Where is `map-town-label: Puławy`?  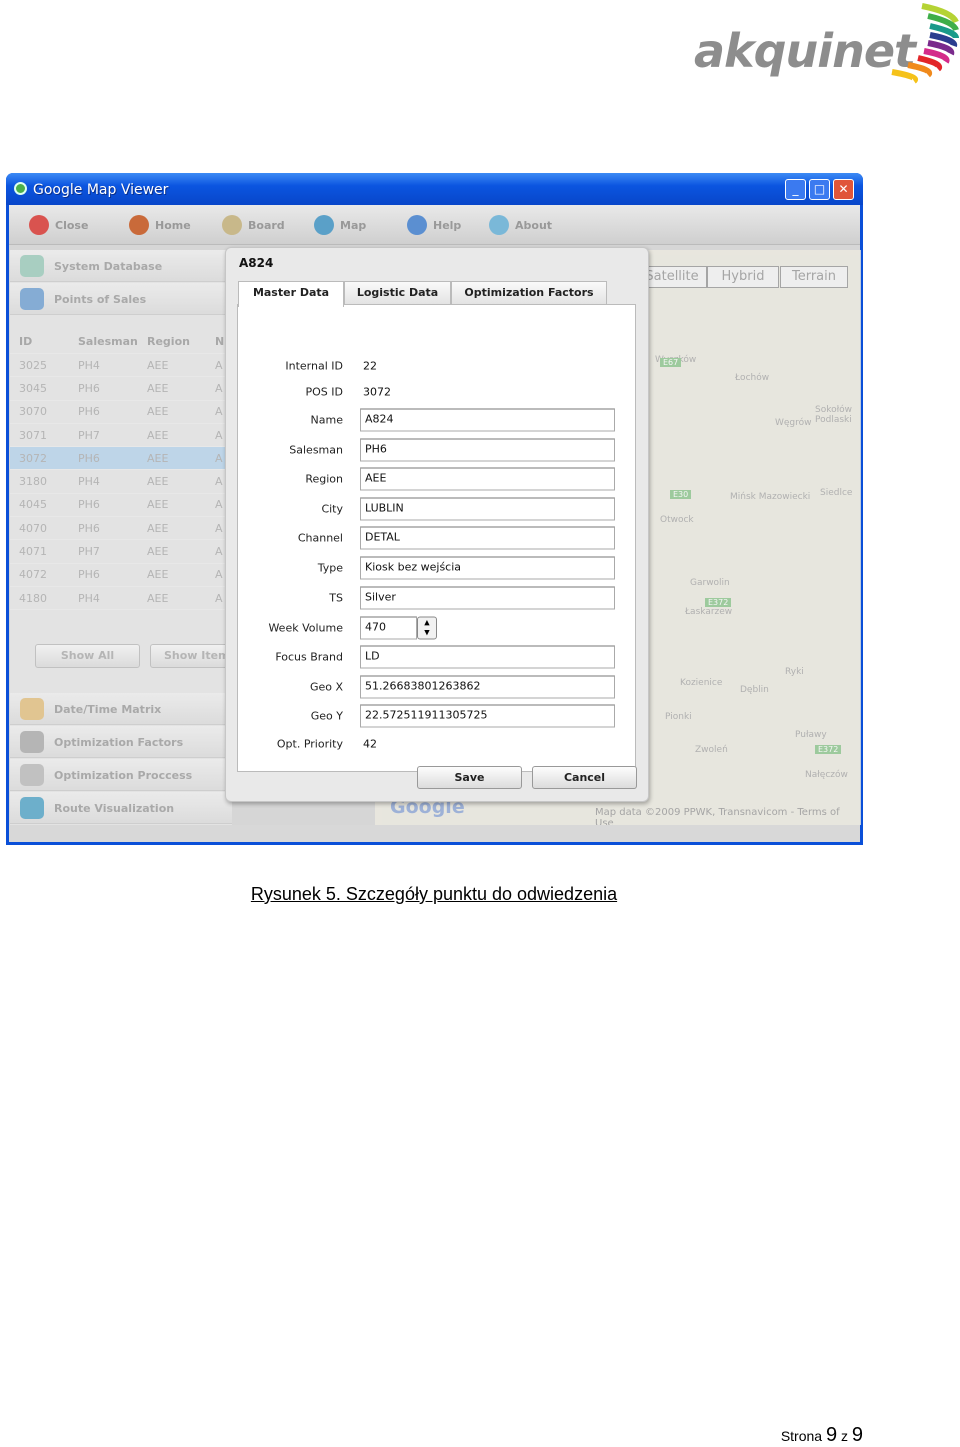 map-town-label: Puławy is located at coordinates (811, 735).